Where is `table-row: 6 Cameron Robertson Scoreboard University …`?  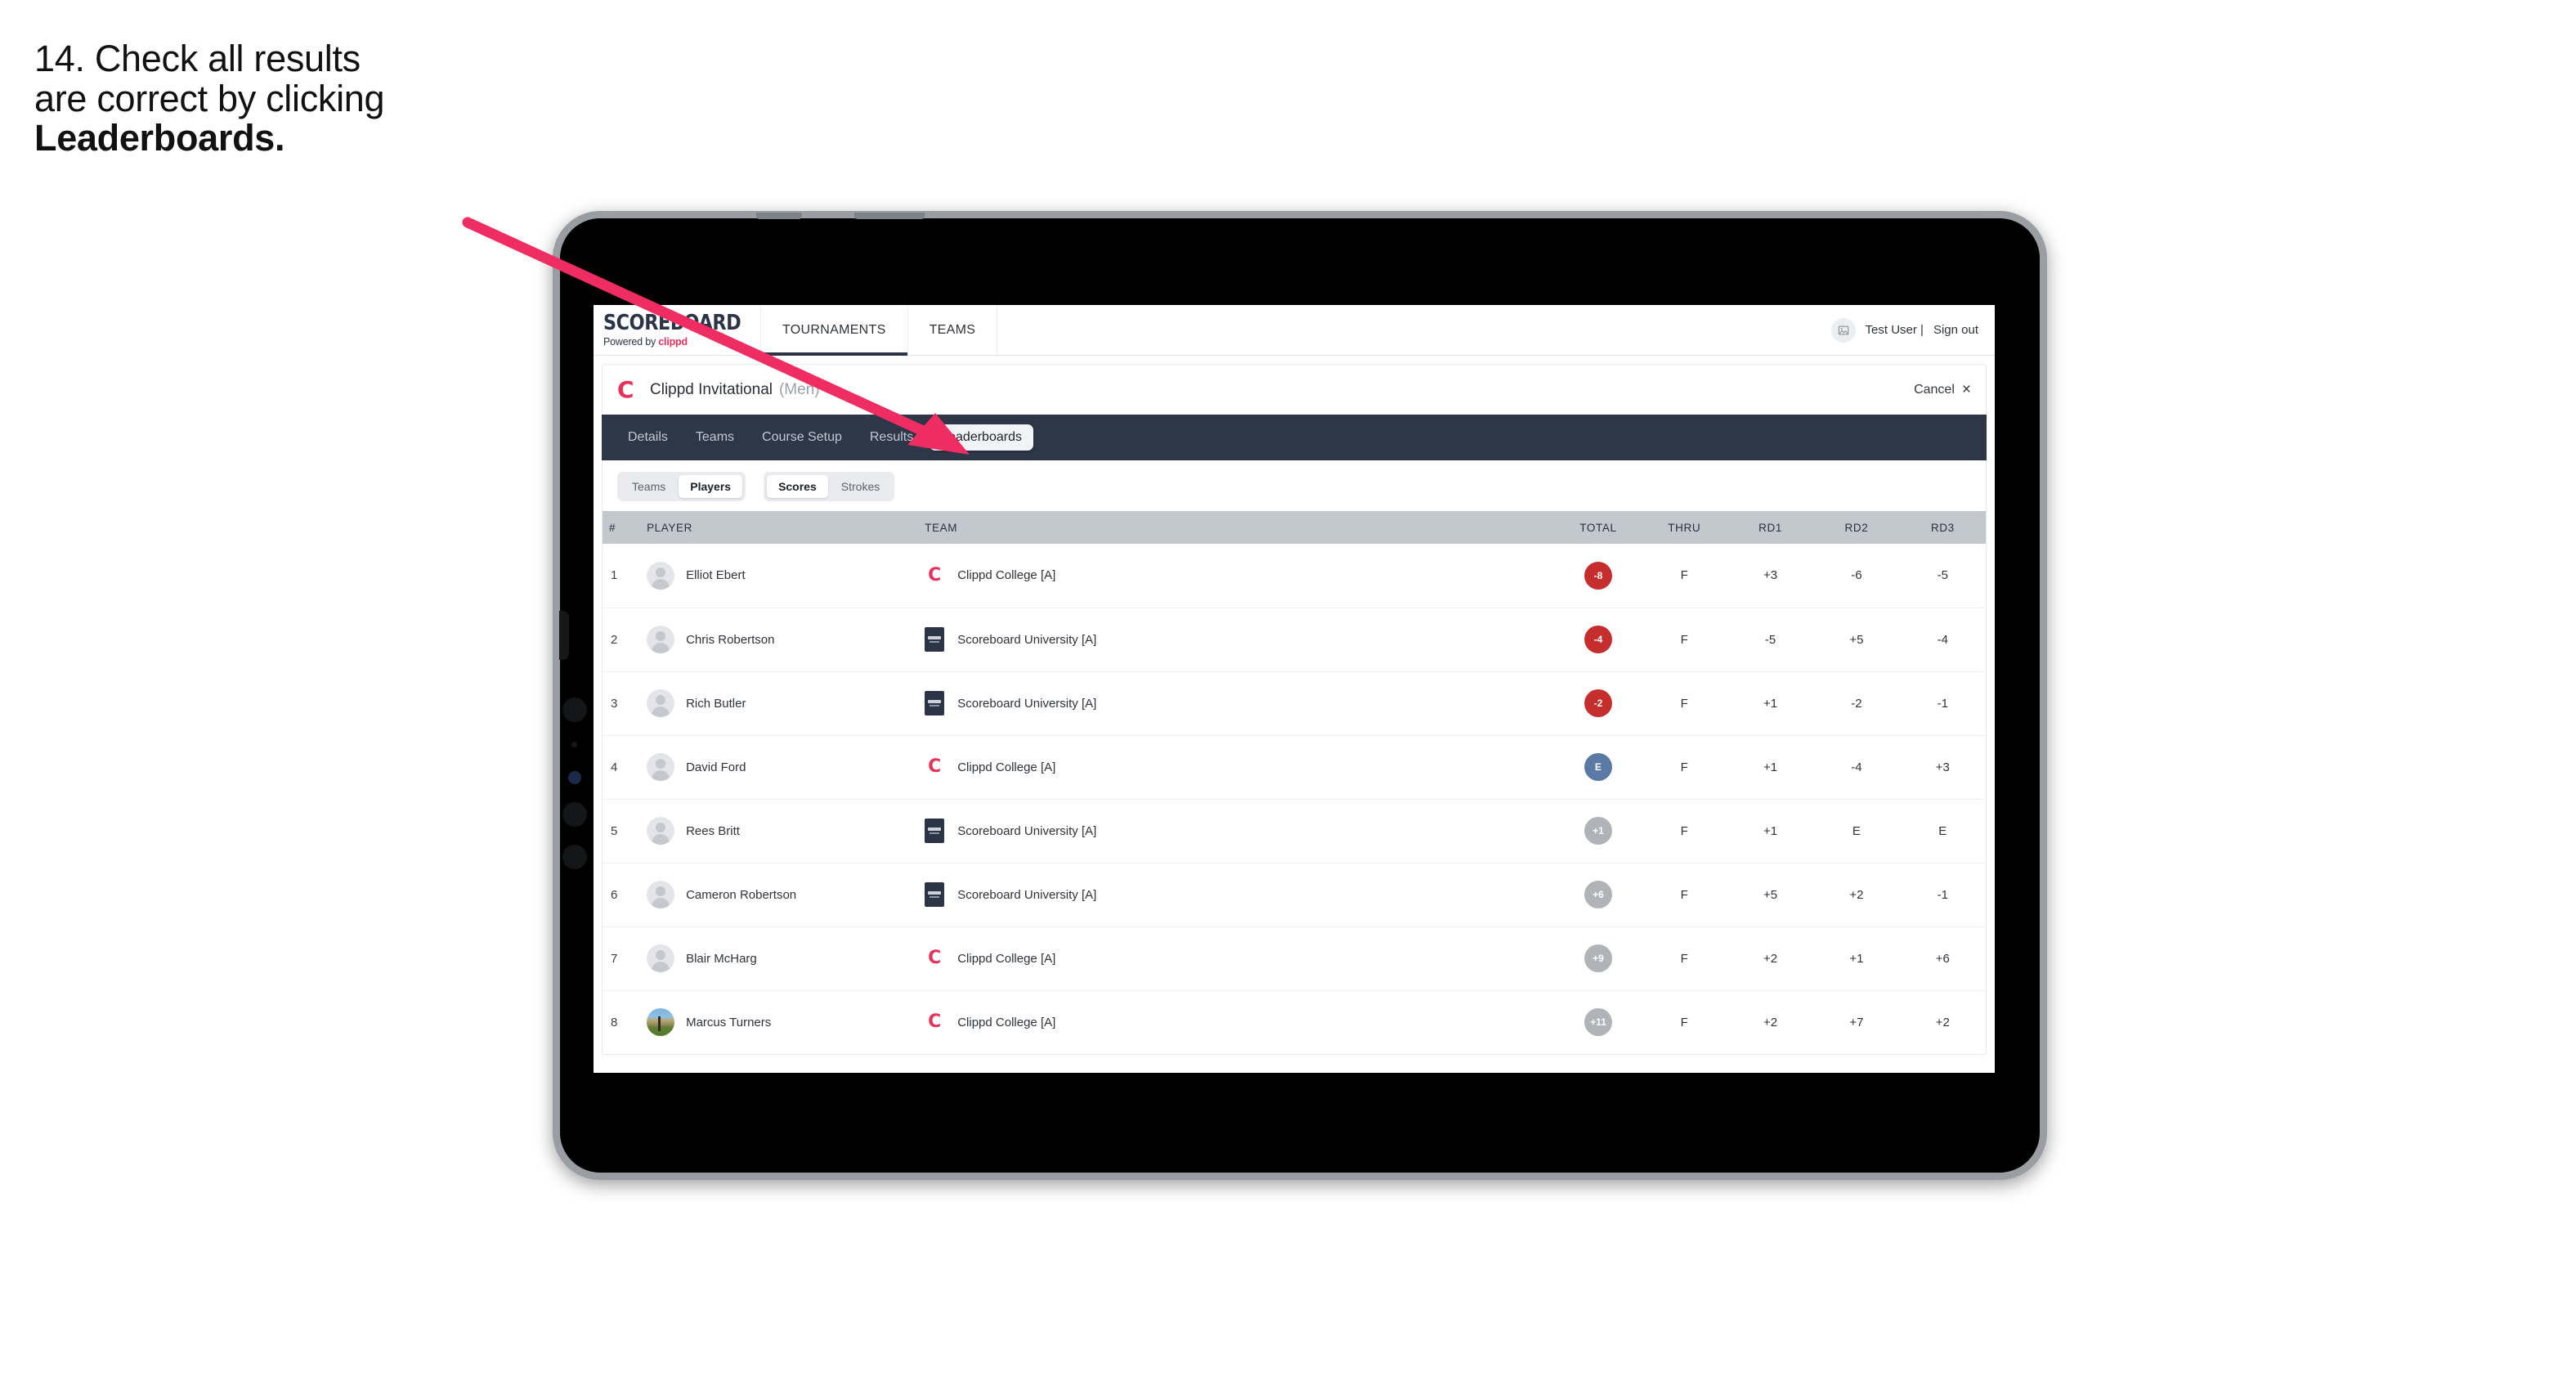 table-row: 6 Cameron Robertson Scoreboard University … is located at coordinates (1294, 894).